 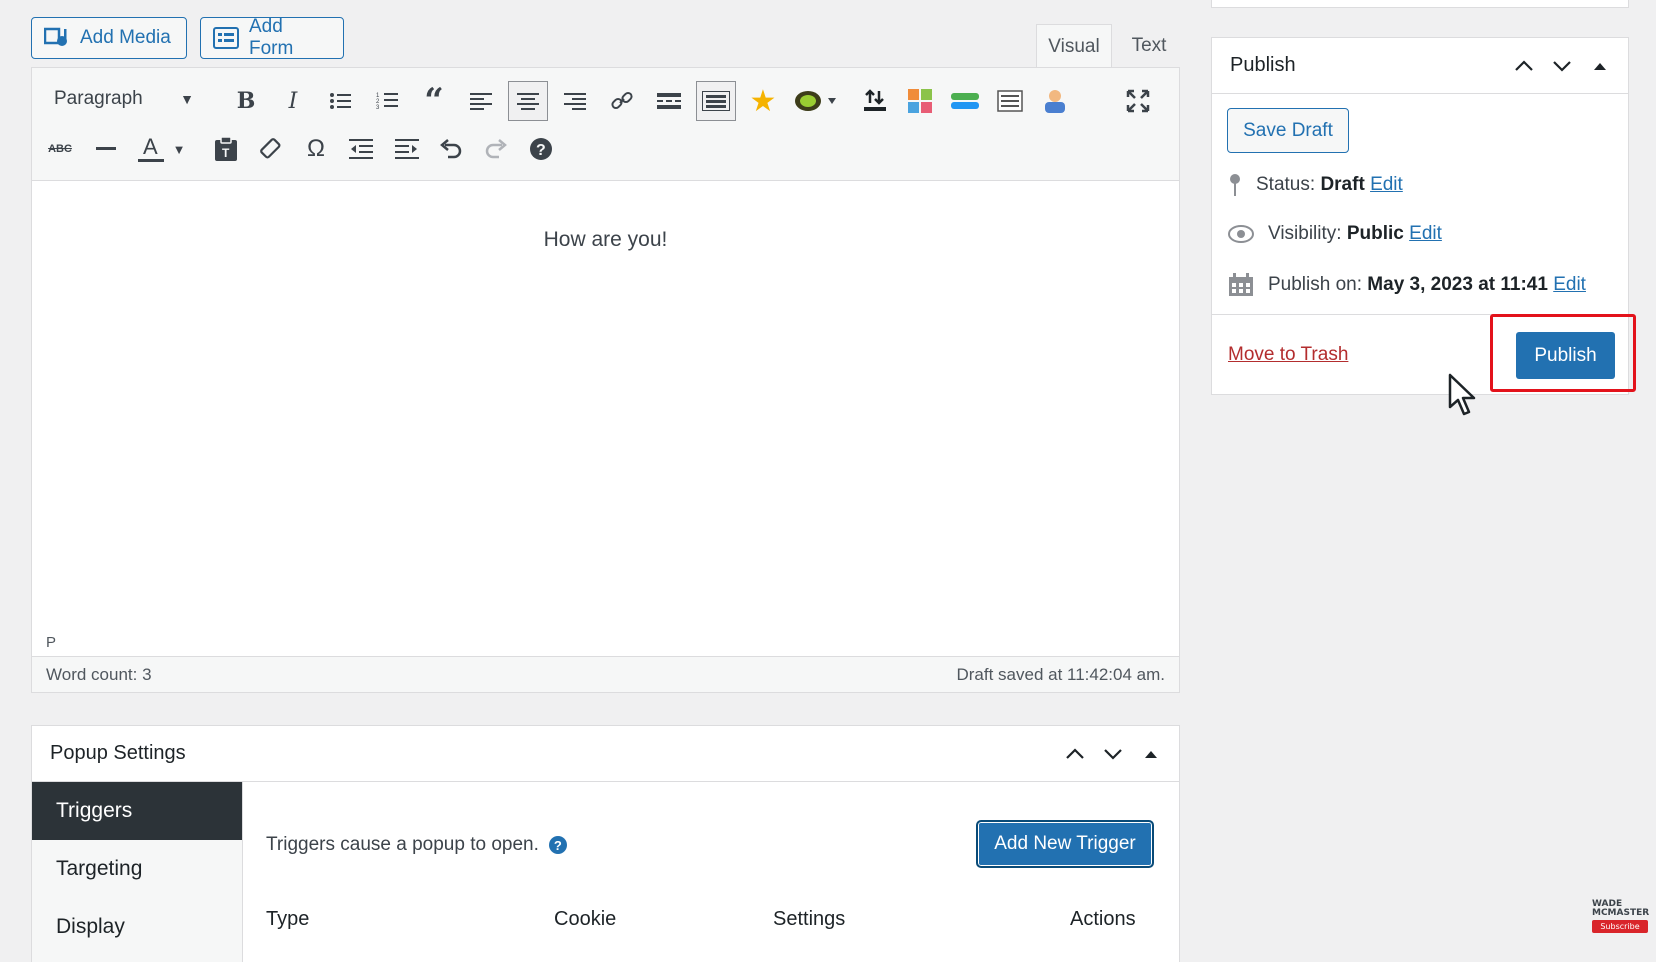 I want to click on bold-icon: B, so click(x=246, y=101).